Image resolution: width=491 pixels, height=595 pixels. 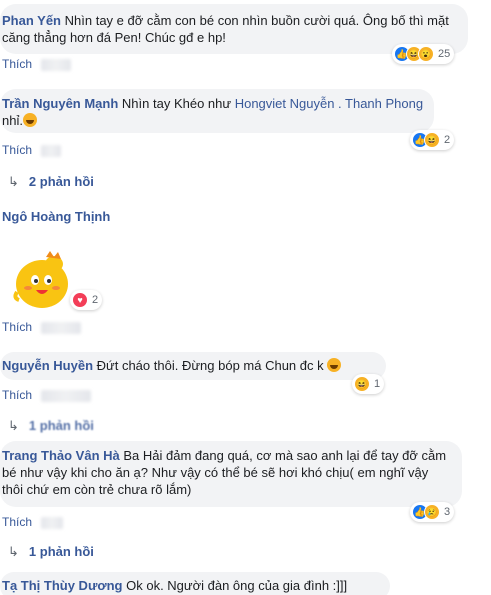 What do you see at coordinates (237, 585) in the screenshot?
I see `comment-text: Ok ok. Người đàn ông của gia đình :]]]` at bounding box center [237, 585].